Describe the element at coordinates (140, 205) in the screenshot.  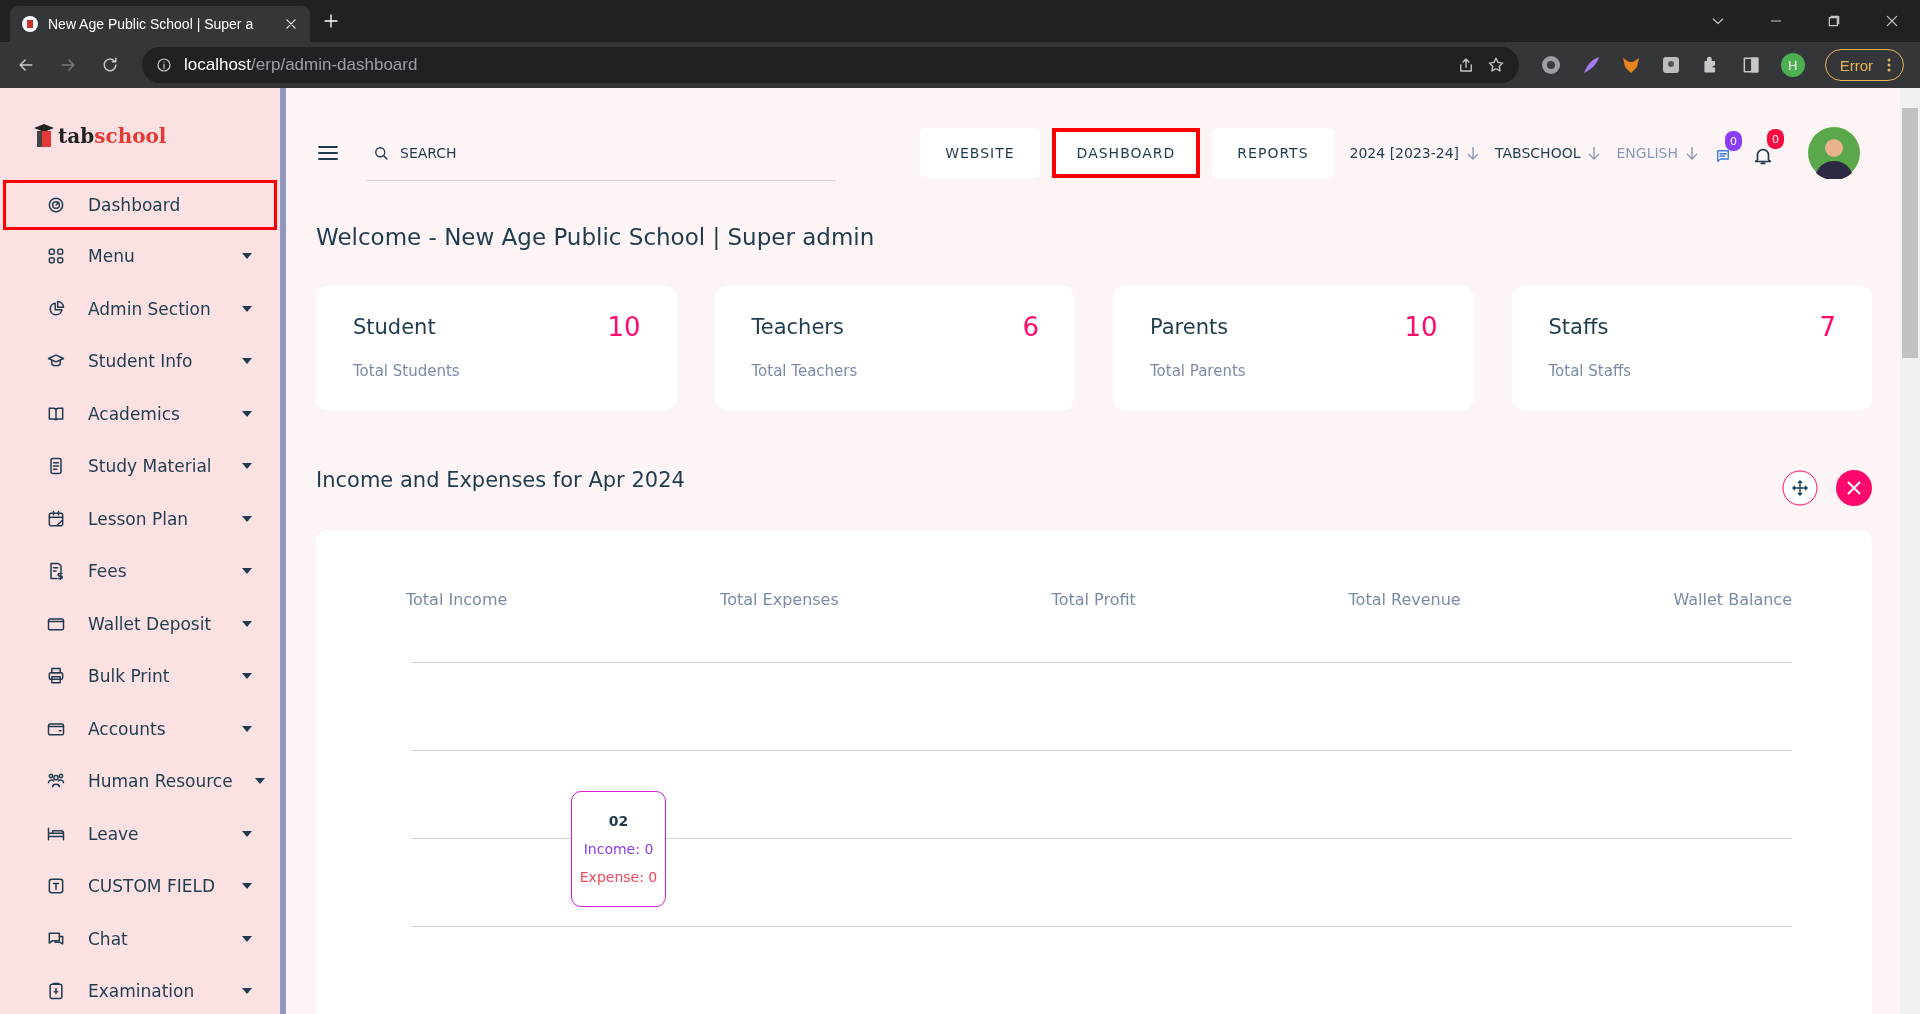
I see `sidebar-item: Dashboard` at that location.